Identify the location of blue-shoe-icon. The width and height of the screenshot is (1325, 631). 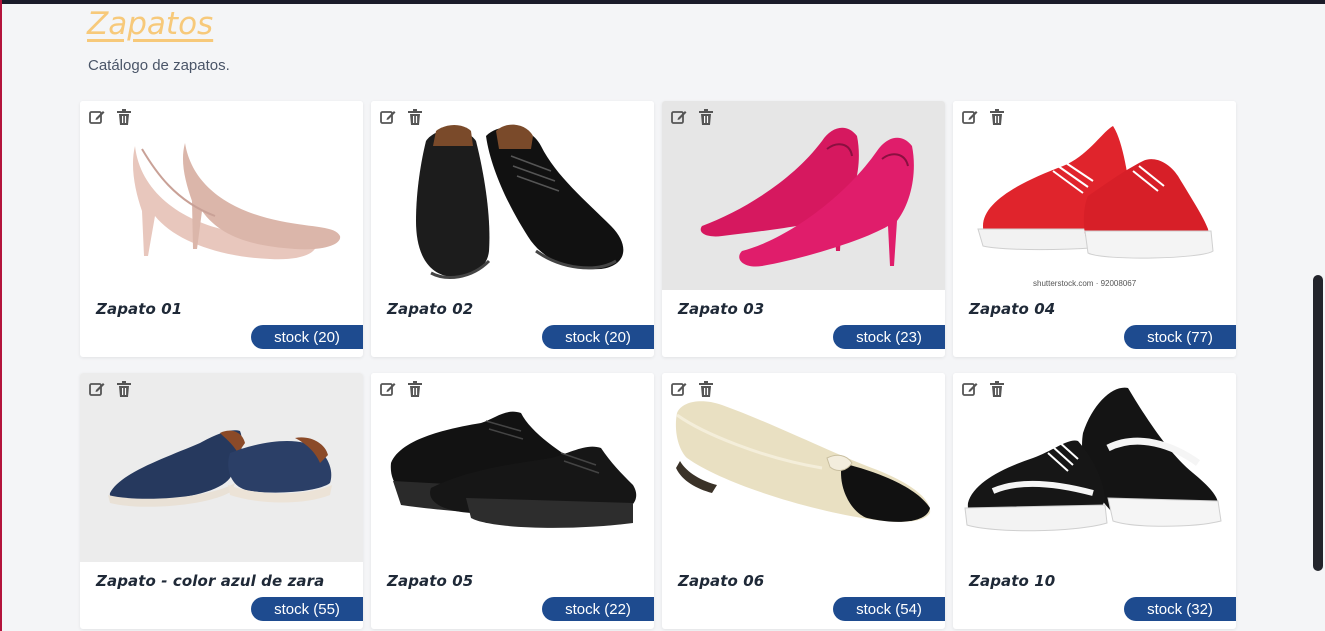
(220, 468).